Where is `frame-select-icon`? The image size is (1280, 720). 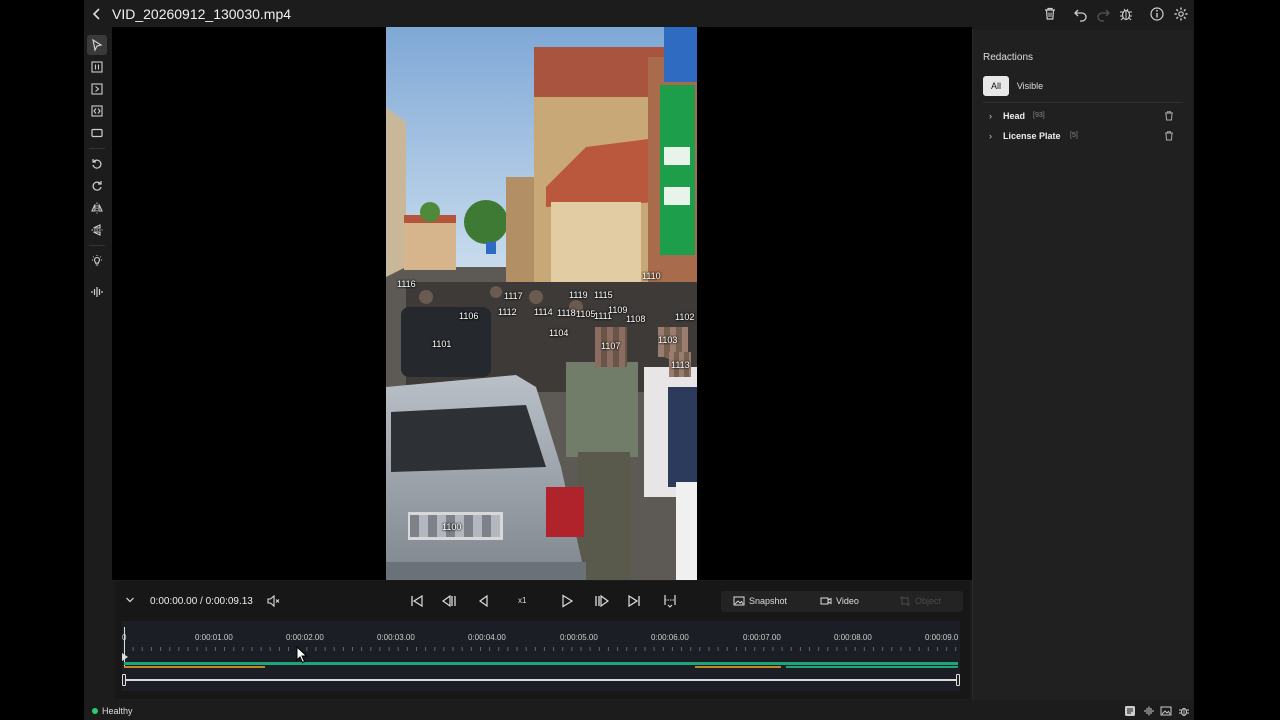 frame-select-icon is located at coordinates (97, 67).